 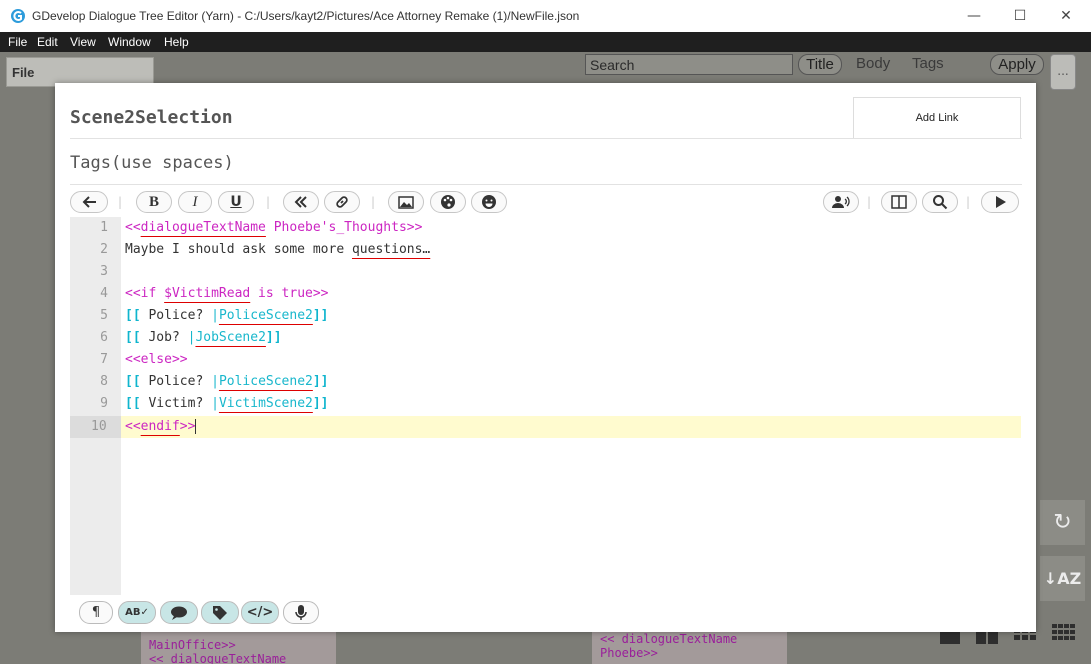 What do you see at coordinates (928, 63) in the screenshot?
I see `tags-filter-label: Tags` at bounding box center [928, 63].